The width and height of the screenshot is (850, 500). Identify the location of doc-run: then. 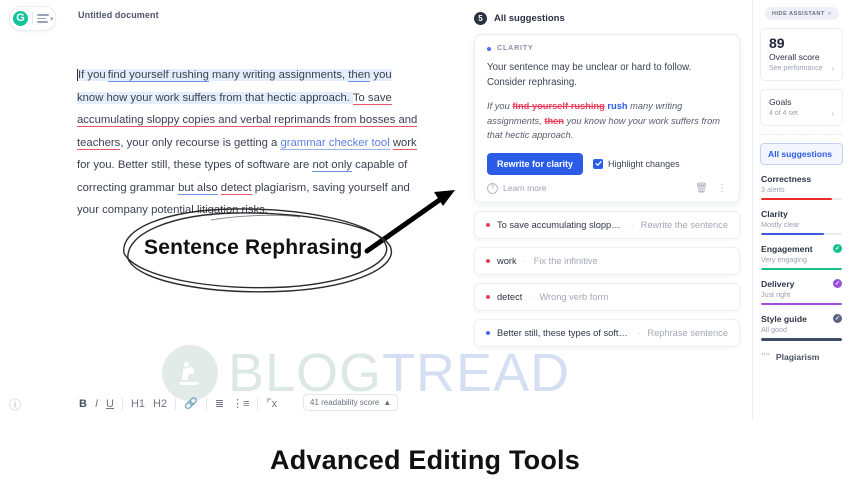
(359, 75).